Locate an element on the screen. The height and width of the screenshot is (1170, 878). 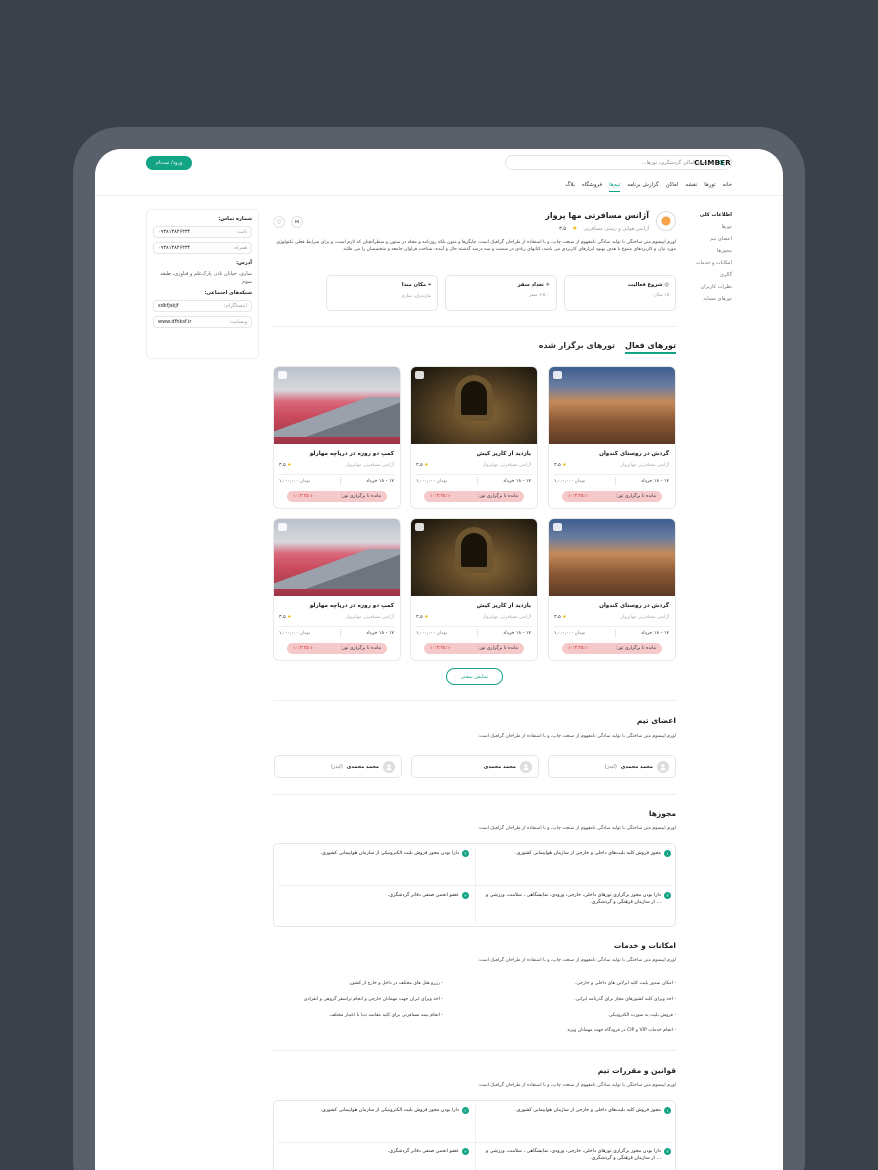
member-role: (لیدر) is located at coordinates (336, 766).